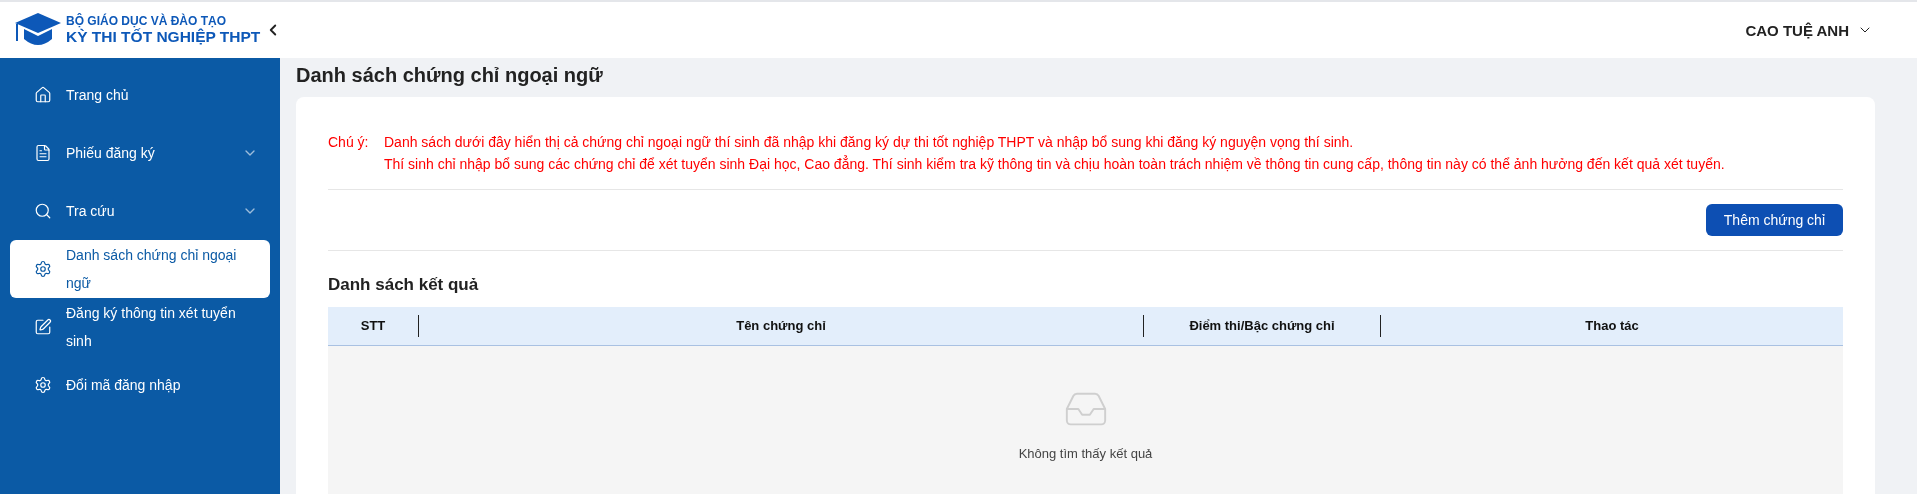 The width and height of the screenshot is (1917, 494). Describe the element at coordinates (1261, 326) in the screenshot. I see `column-header: Điểm thi/Bậc chứng chỉ` at that location.